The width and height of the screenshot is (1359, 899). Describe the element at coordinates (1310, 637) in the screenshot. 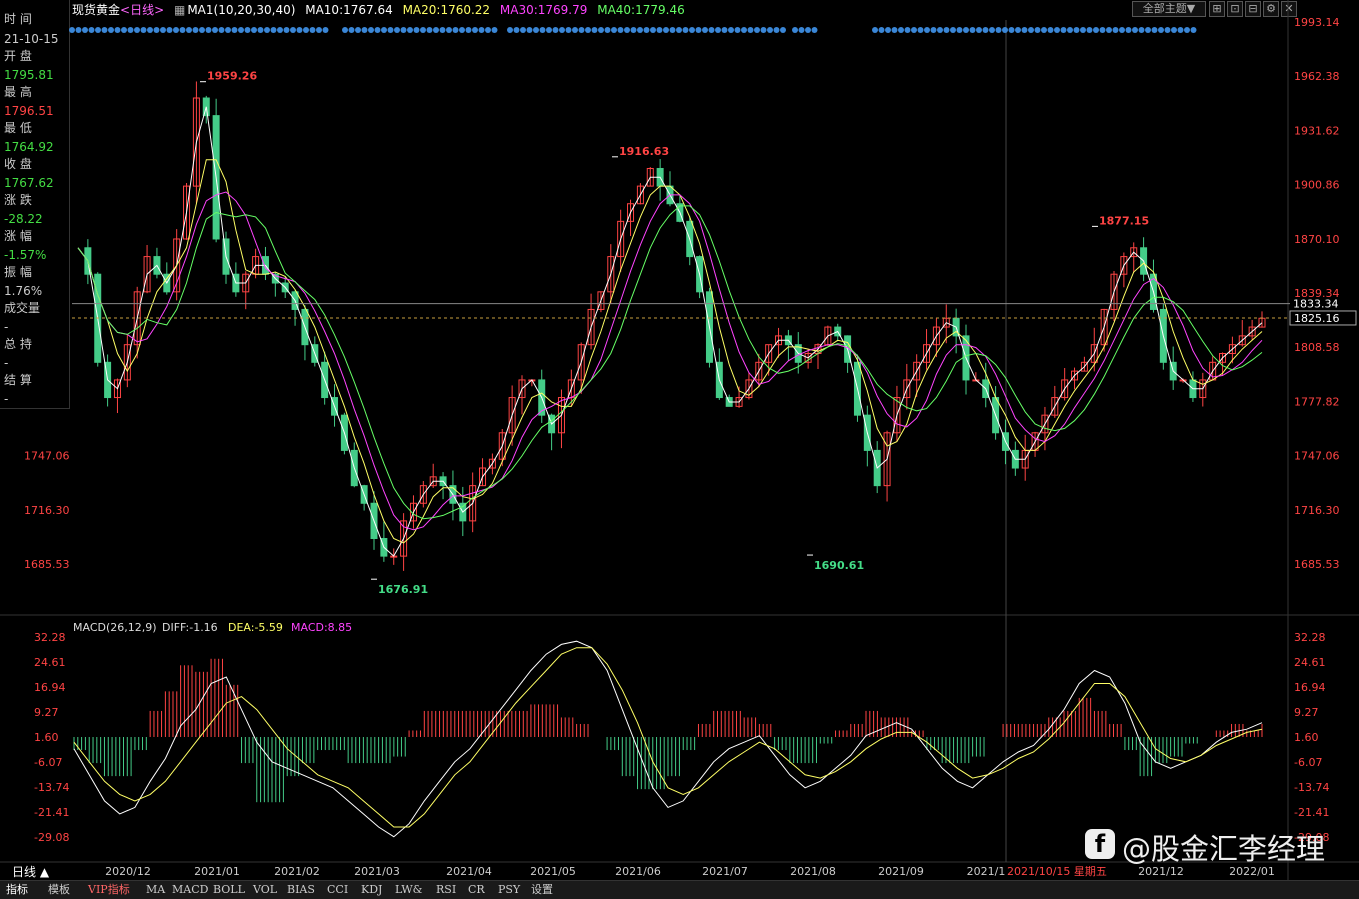

I see `macd-tick-label: 32.28` at that location.